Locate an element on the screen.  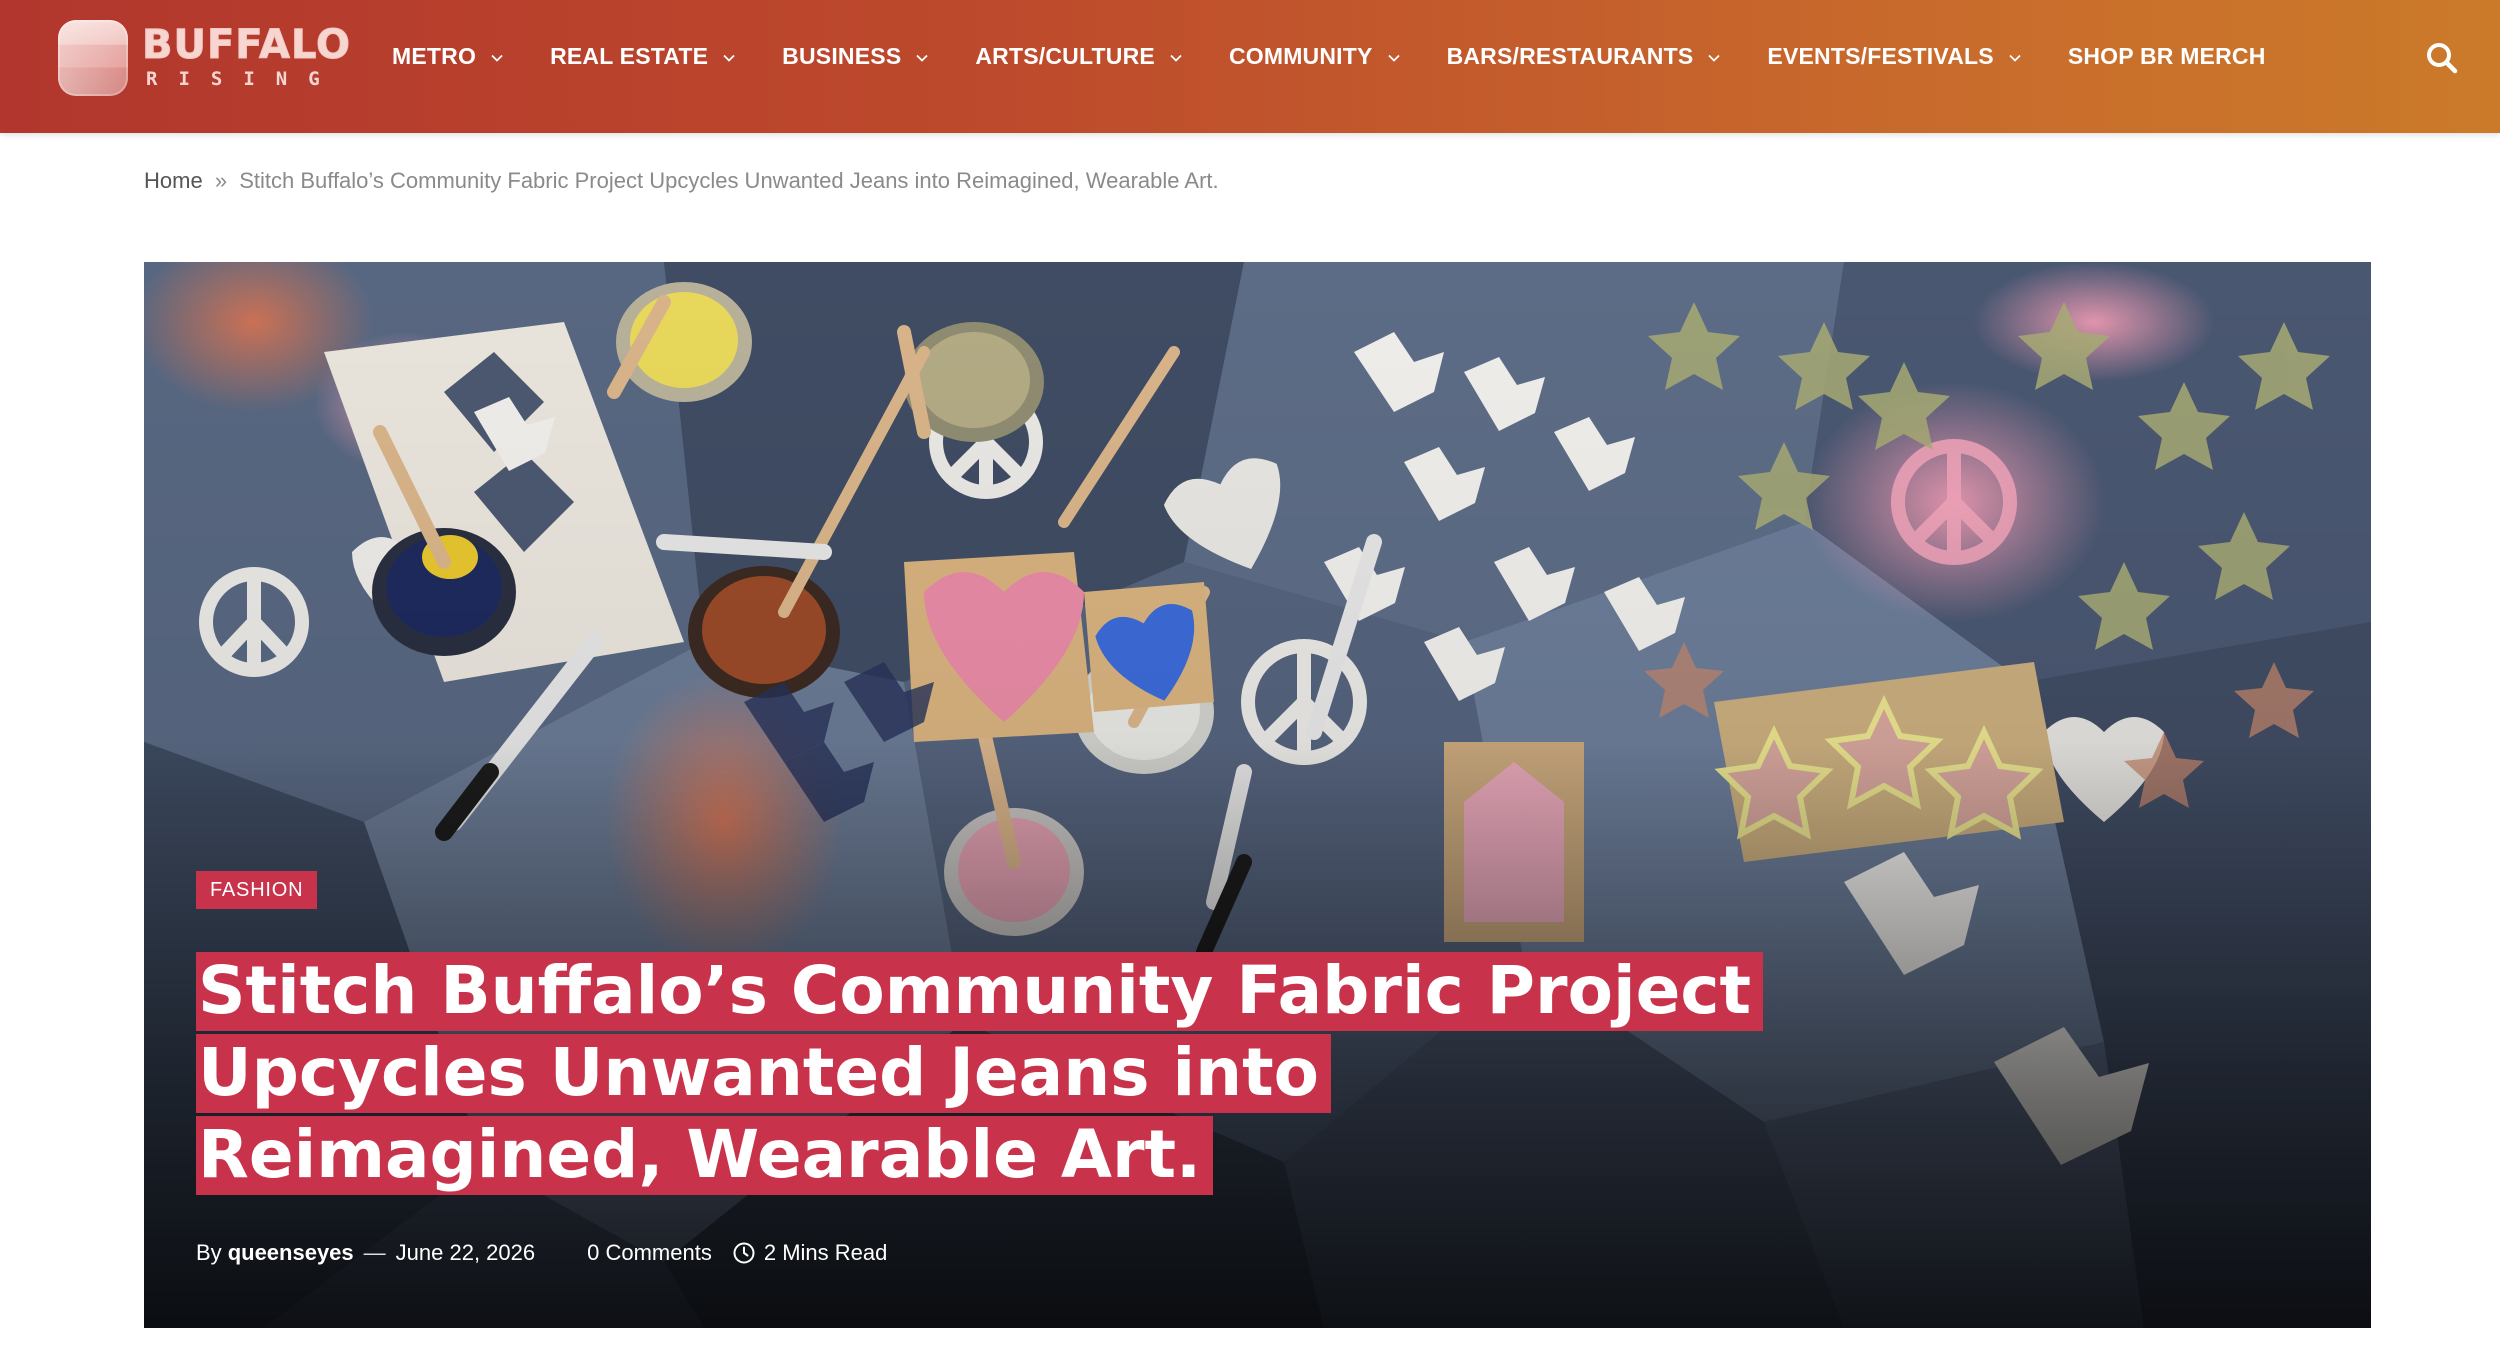
nav-item-label: ARTS/CULTURE is located at coordinates (1065, 56).